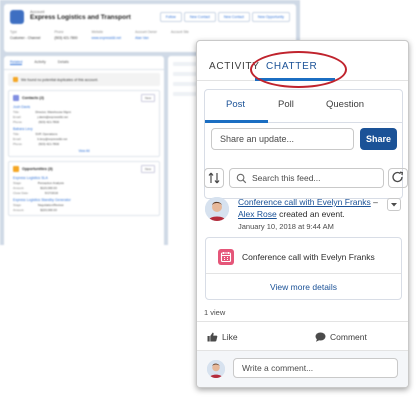 This screenshot has height=401, width=417. What do you see at coordinates (303, 287) in the screenshot?
I see `view-more-details-link: View more details` at bounding box center [303, 287].